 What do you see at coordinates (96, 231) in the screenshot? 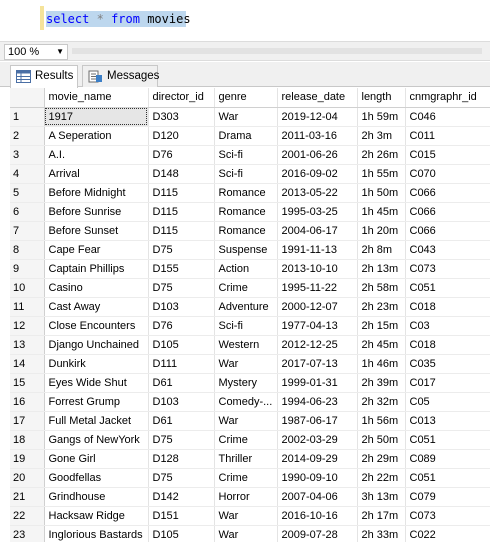
I see `table-cell: Before Sunset` at bounding box center [96, 231].